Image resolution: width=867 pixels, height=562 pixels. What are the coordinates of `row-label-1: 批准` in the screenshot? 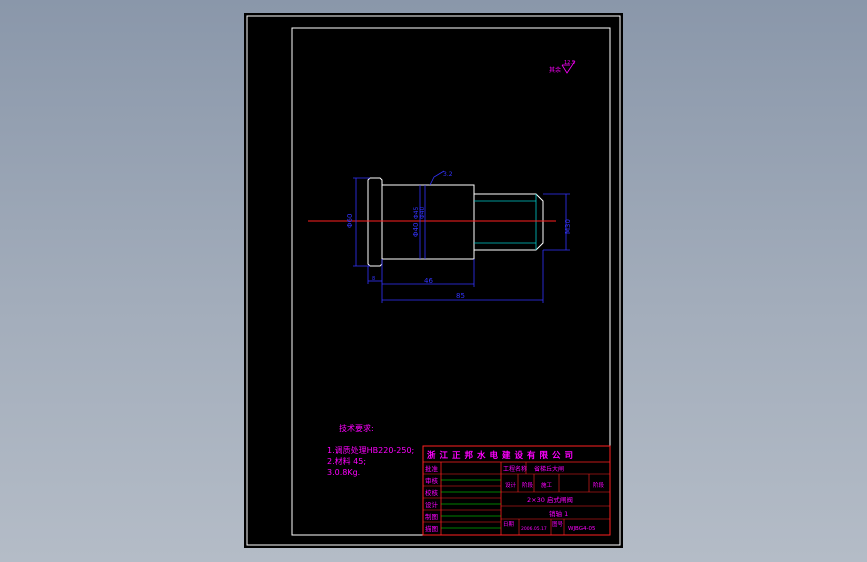 It's located at (432, 468).